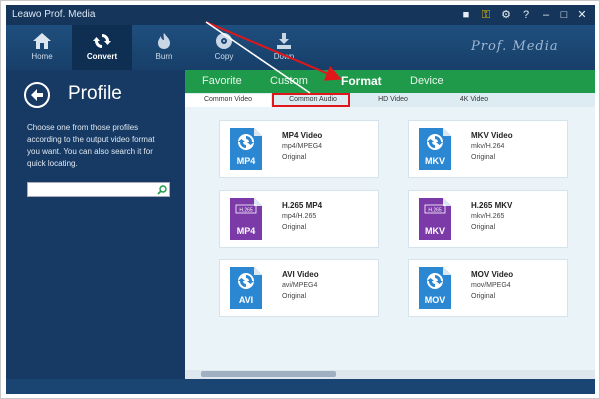 This screenshot has width=600, height=399. I want to click on profile-title: Profile, so click(95, 93).